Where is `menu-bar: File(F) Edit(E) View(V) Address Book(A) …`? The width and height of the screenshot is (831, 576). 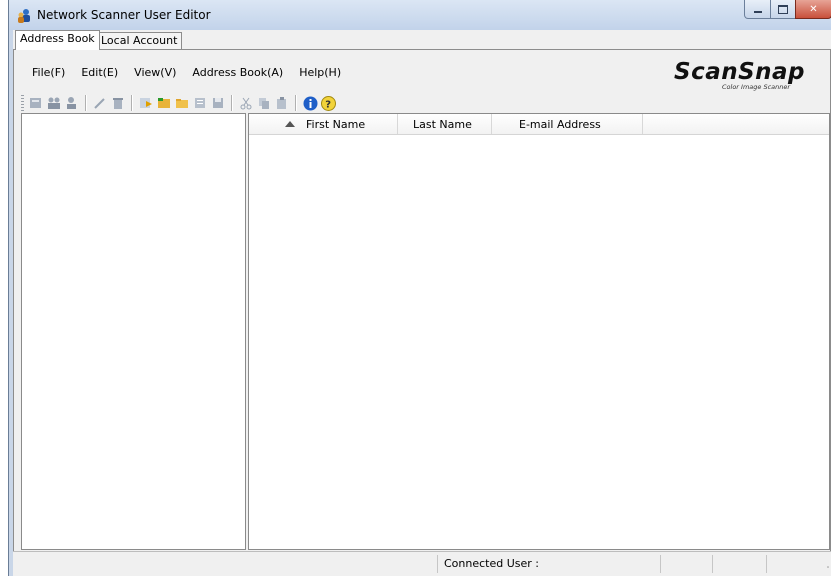 menu-bar: File(F) Edit(E) View(V) Address Book(A) … is located at coordinates (186, 73).